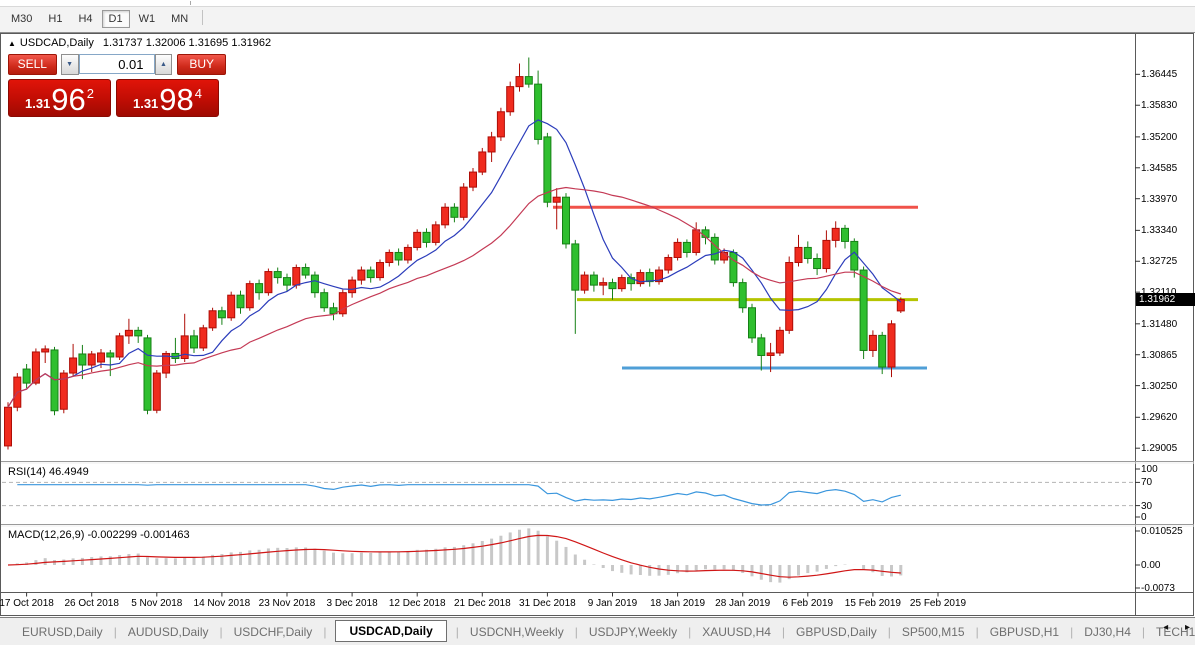  Describe the element at coordinates (69, 64) in the screenshot. I see `volume-decrement-button: ▼` at that location.